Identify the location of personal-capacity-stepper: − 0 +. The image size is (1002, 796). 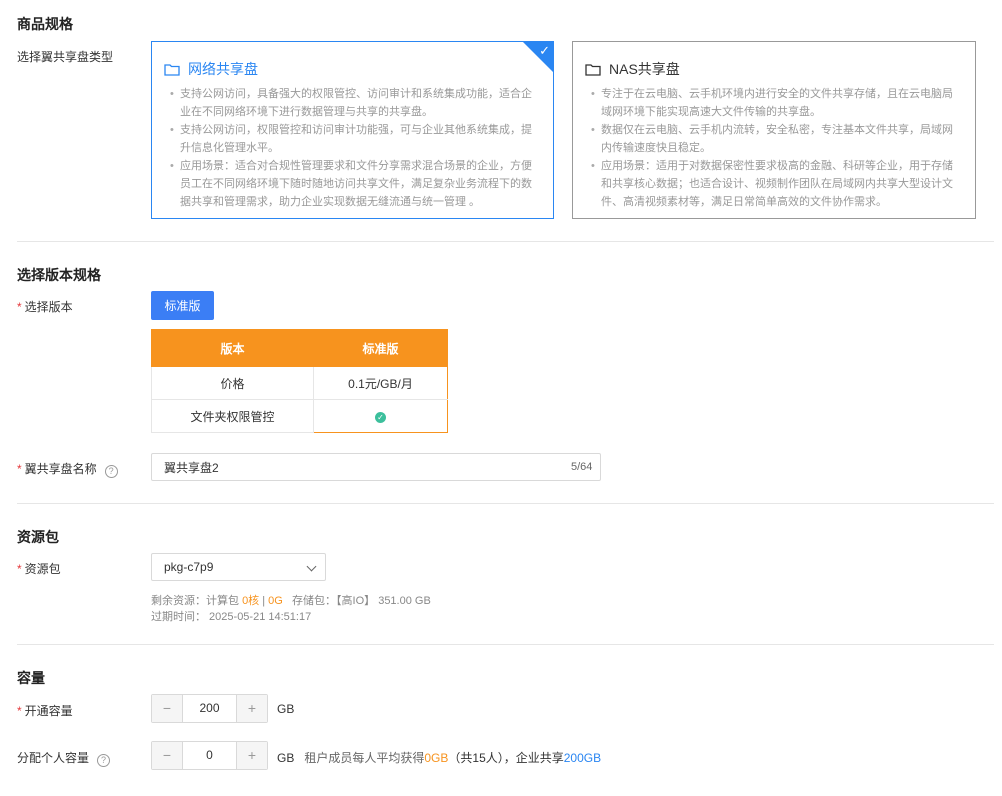
(209, 755).